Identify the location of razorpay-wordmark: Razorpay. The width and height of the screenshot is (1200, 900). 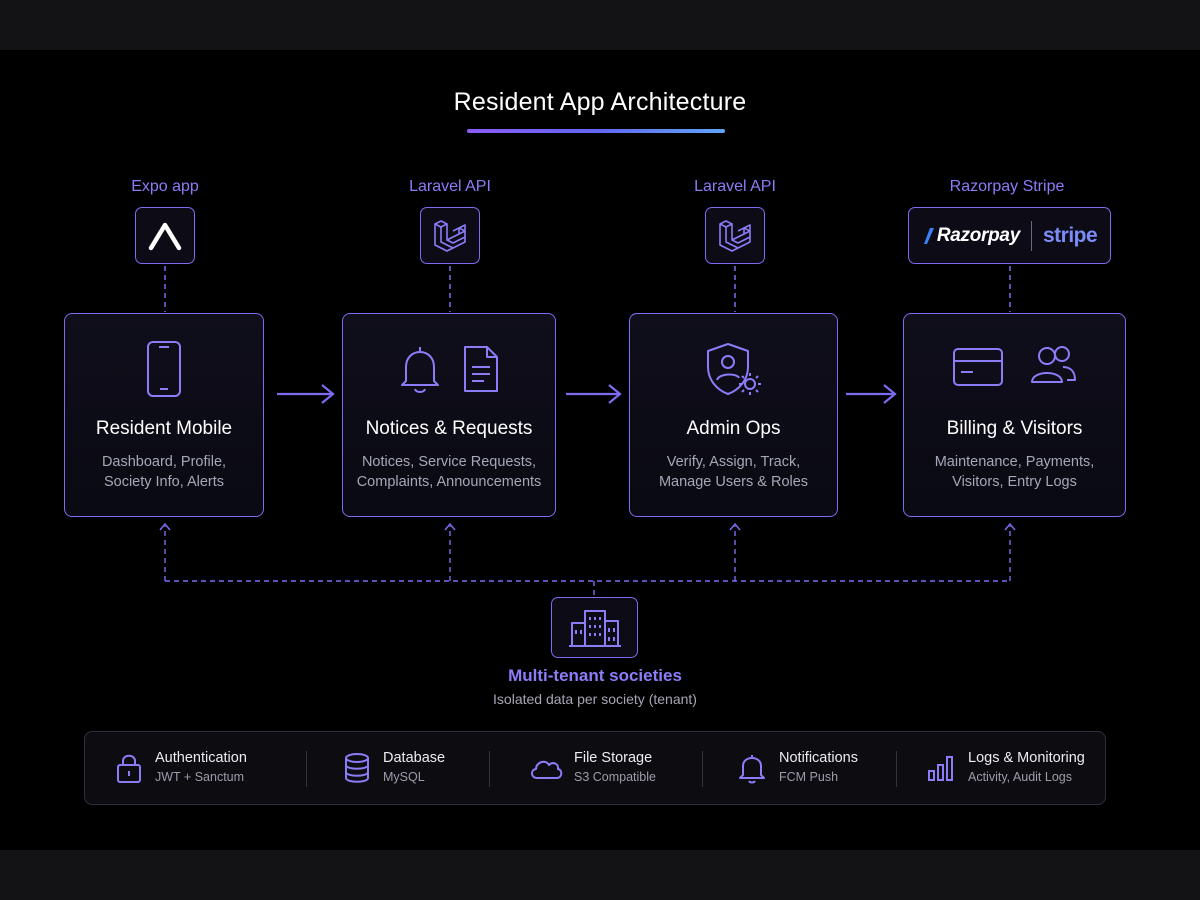
(978, 235).